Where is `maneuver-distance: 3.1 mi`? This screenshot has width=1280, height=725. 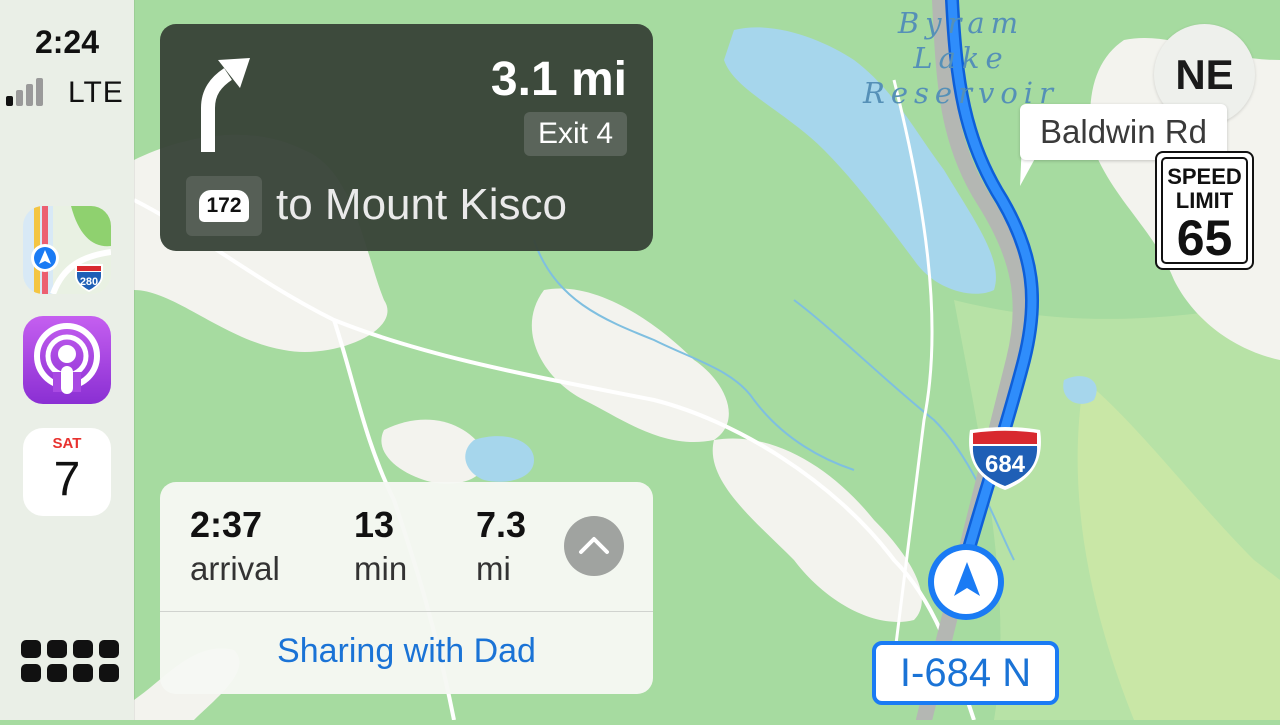 maneuver-distance: 3.1 mi is located at coordinates (558, 79).